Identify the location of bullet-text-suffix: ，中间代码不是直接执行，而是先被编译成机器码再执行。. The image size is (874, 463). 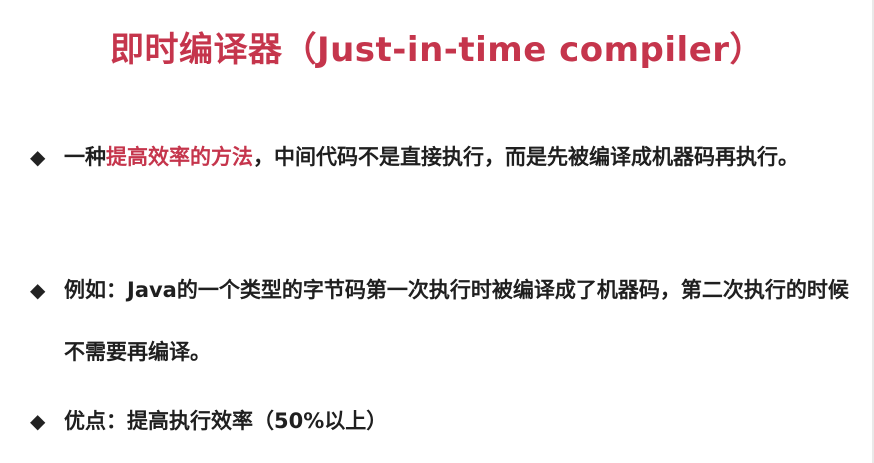
(526, 157).